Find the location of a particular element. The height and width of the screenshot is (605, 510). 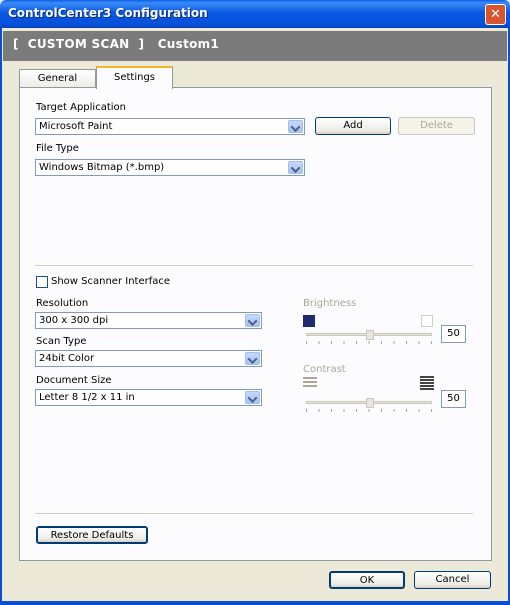

scan-type-value: 24bit Color is located at coordinates (67, 358).